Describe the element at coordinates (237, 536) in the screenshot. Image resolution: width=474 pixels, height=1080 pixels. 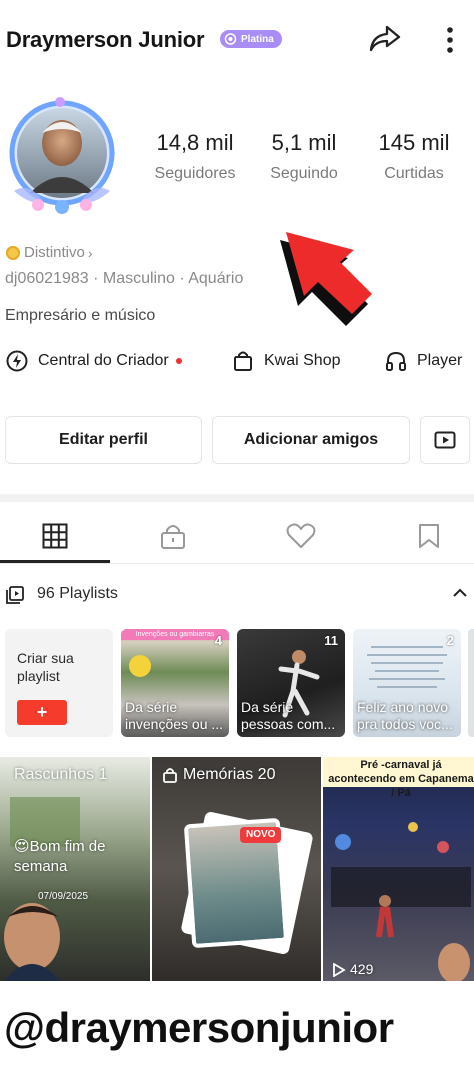
I see `content-tabs` at that location.